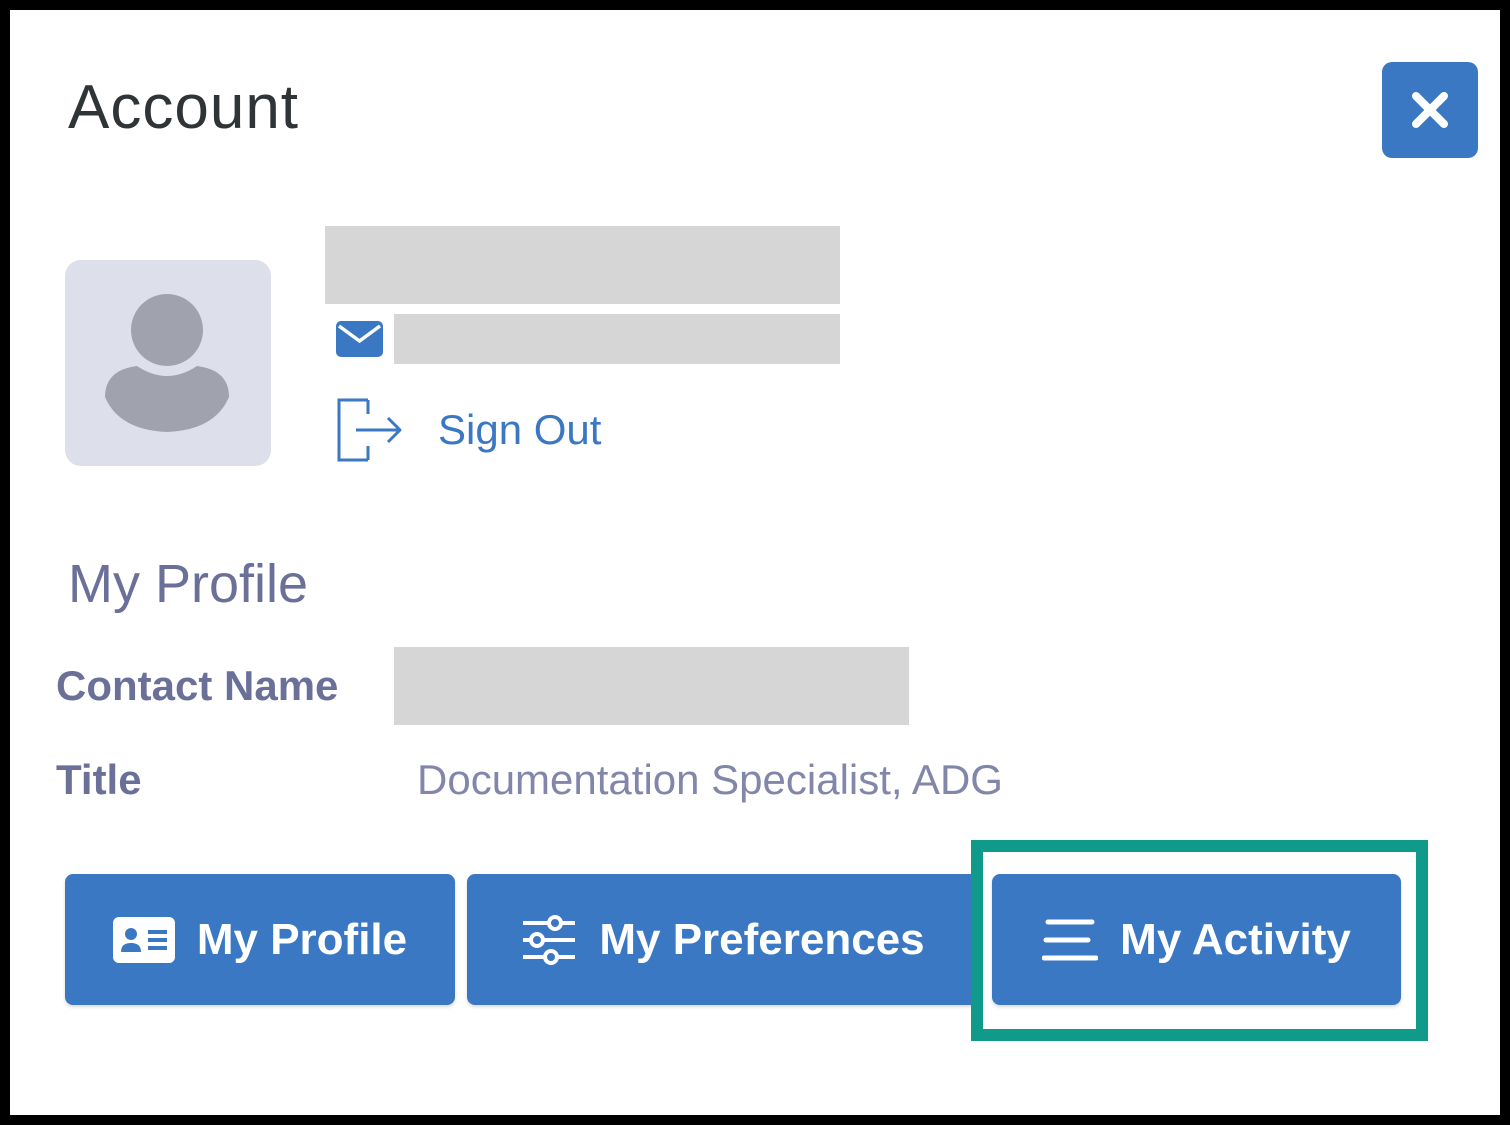 The height and width of the screenshot is (1125, 1510). Describe the element at coordinates (188, 584) in the screenshot. I see `my-profile-heading: My Profile` at that location.